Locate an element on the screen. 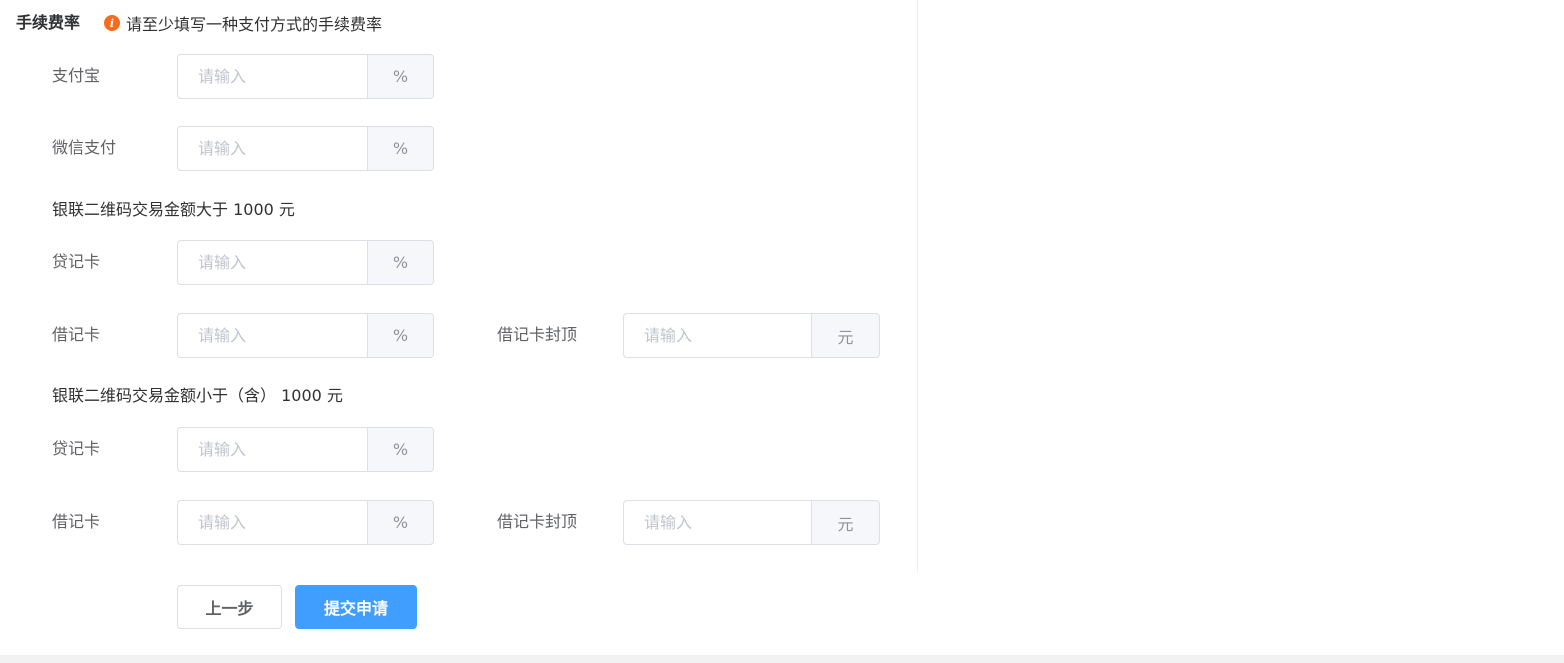 This screenshot has height=663, width=1564. tip: i 请至少填写一种支付方式的手续费率 is located at coordinates (243, 23).